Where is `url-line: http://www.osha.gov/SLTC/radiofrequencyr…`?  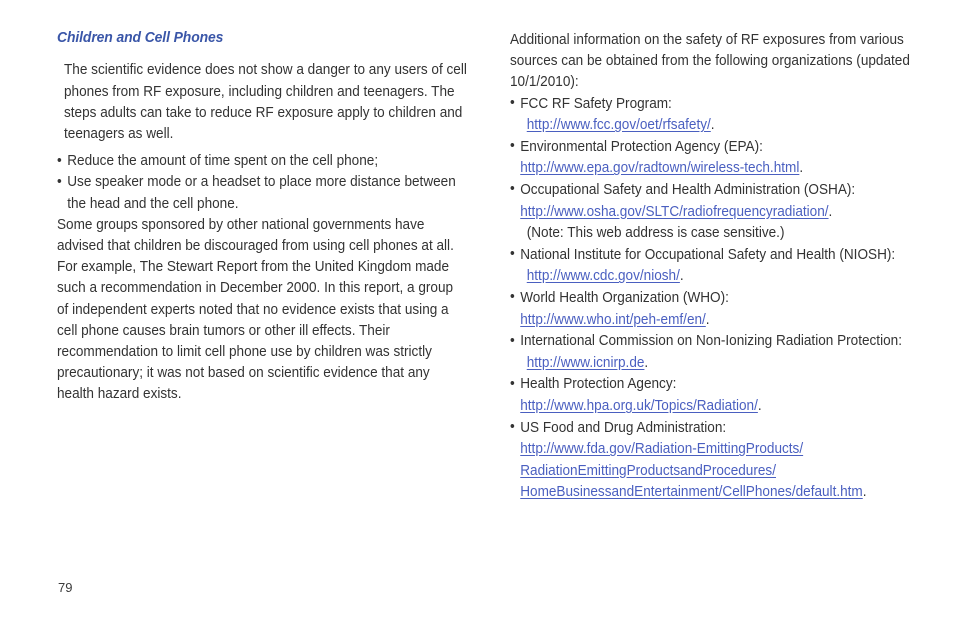
url-line: http://www.osha.gov/SLTC/radiofrequencyr… is located at coordinates (722, 213).